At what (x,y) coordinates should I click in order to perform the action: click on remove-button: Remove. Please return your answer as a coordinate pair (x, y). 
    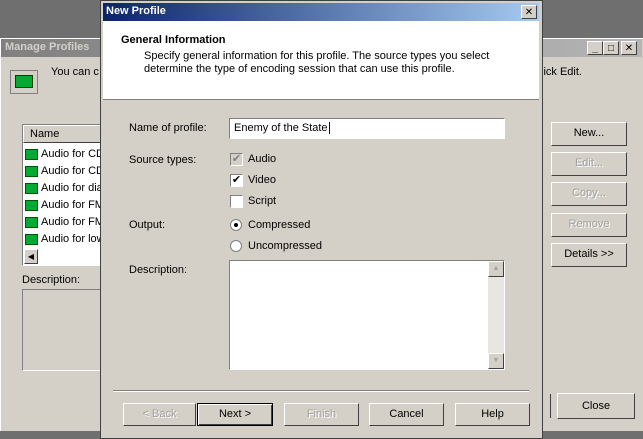
    Looking at the image, I should click on (589, 225).